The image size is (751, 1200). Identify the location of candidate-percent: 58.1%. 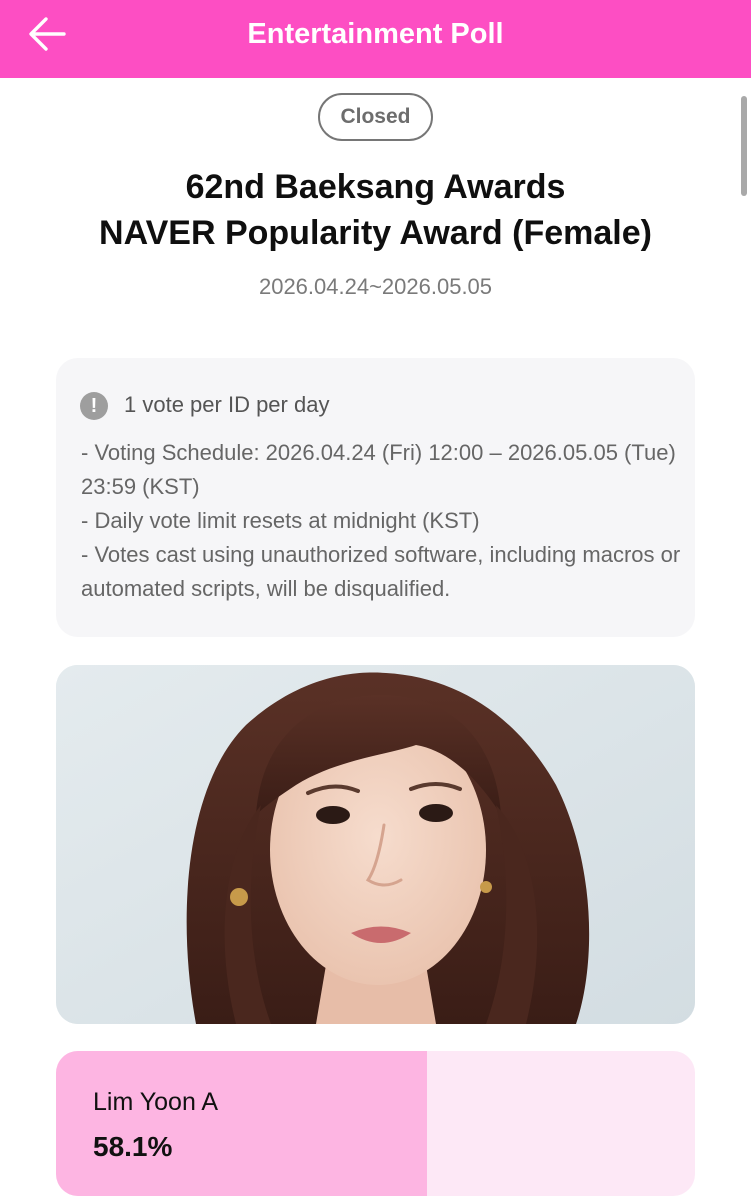
(133, 1146).